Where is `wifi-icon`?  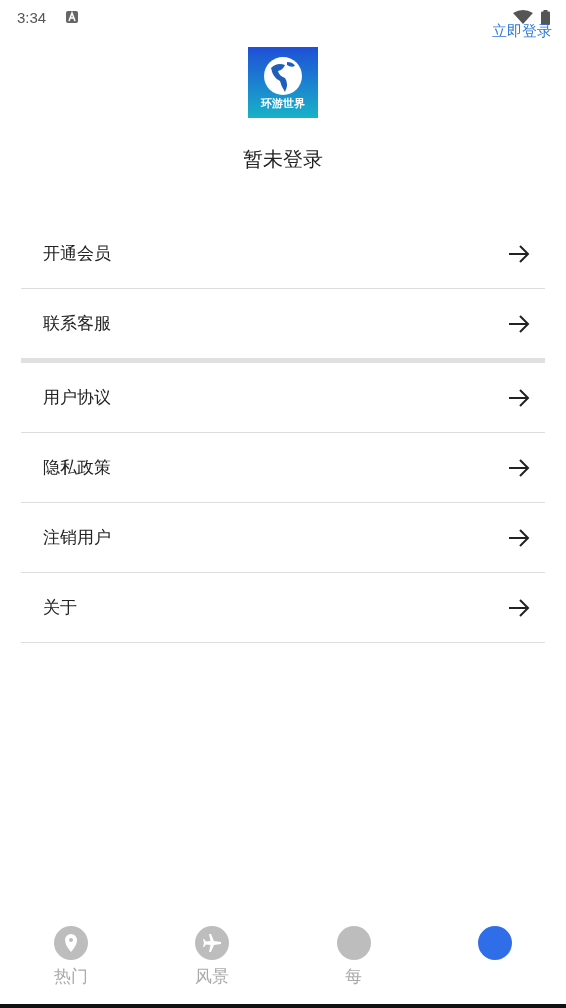 wifi-icon is located at coordinates (523, 17).